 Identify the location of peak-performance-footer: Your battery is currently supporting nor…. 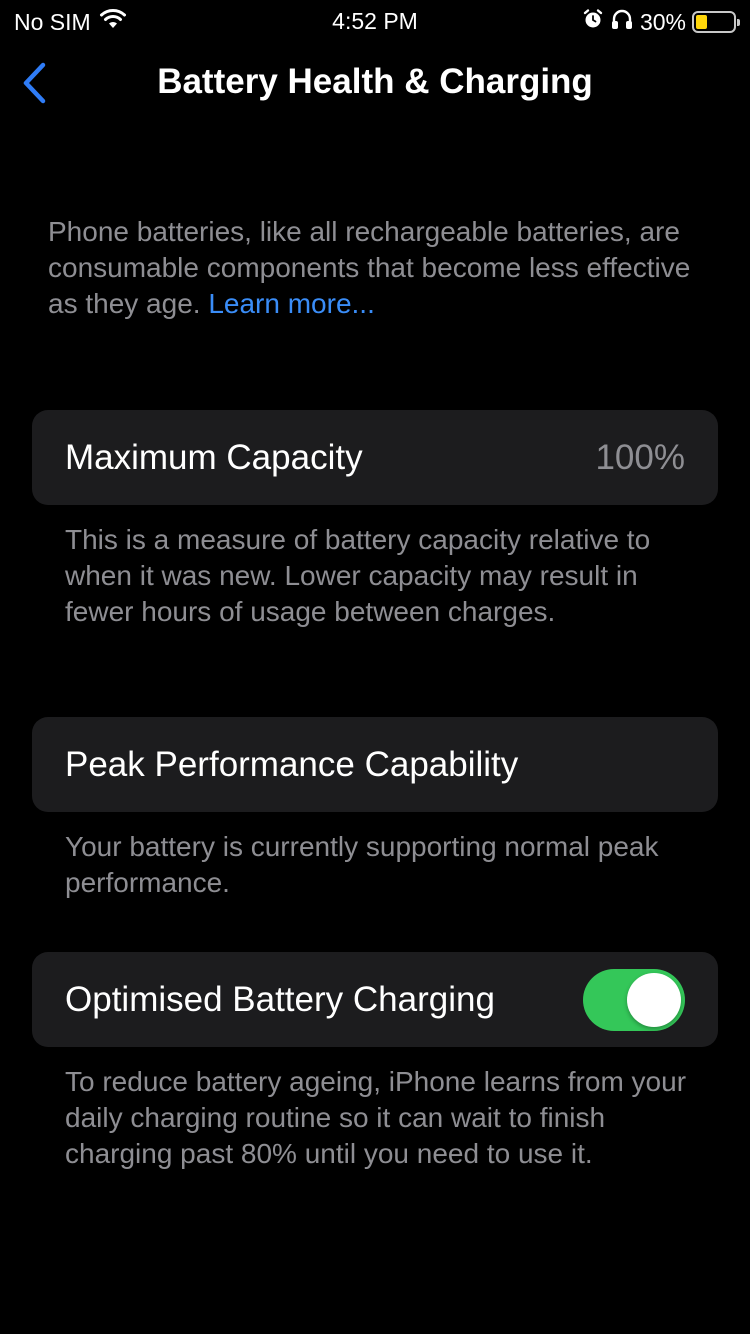
(362, 864).